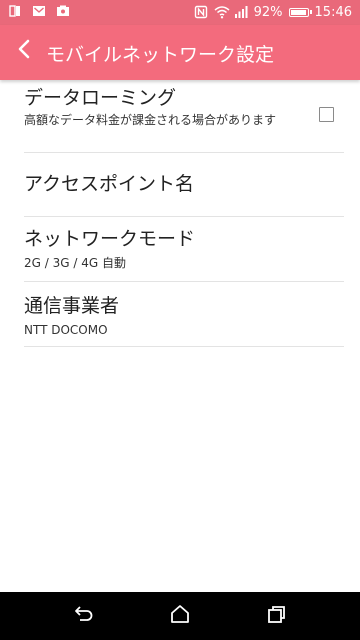 This screenshot has width=360, height=640. Describe the element at coordinates (268, 12) in the screenshot. I see `battery-percent: 92%` at that location.